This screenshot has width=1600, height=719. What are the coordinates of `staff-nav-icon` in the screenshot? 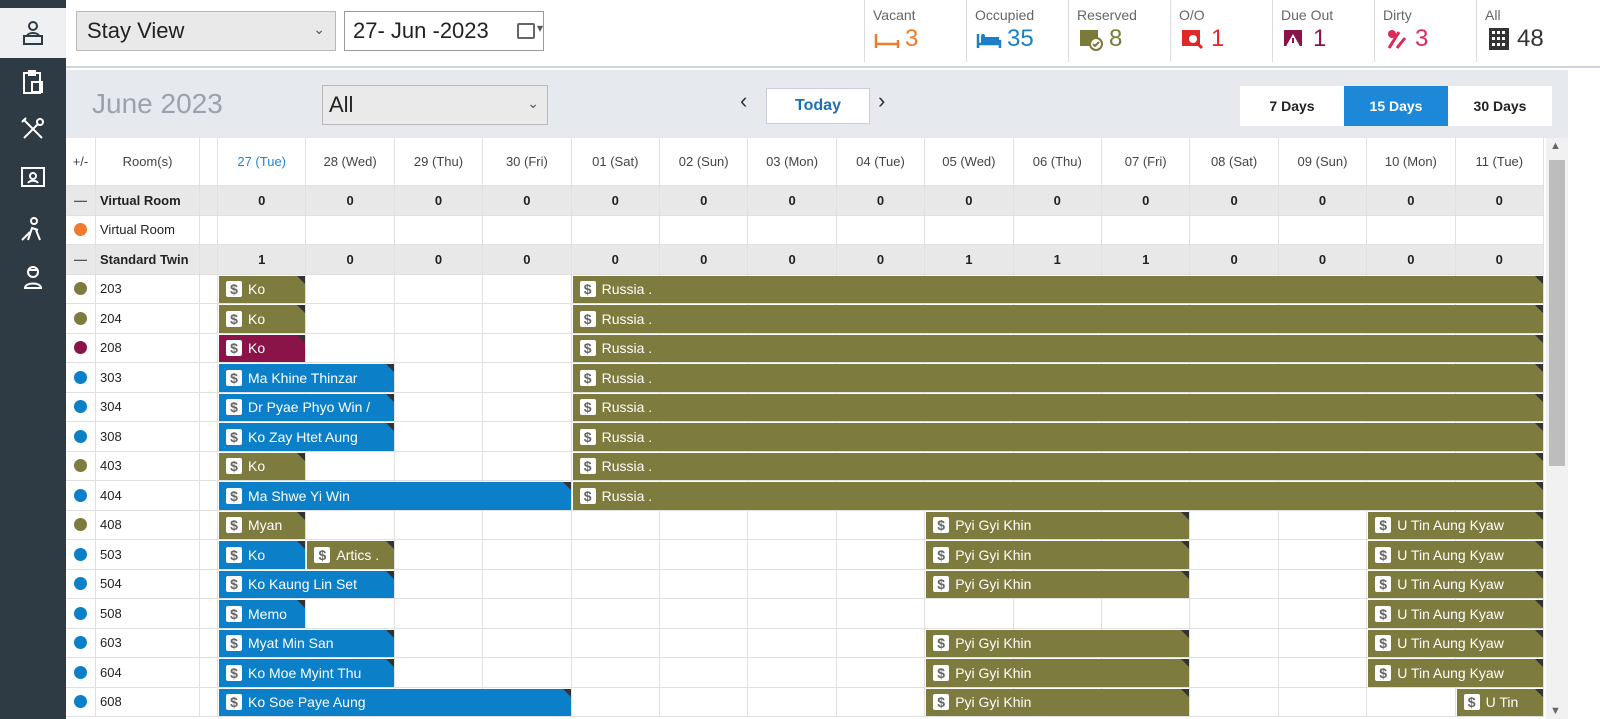 It's located at (33, 277).